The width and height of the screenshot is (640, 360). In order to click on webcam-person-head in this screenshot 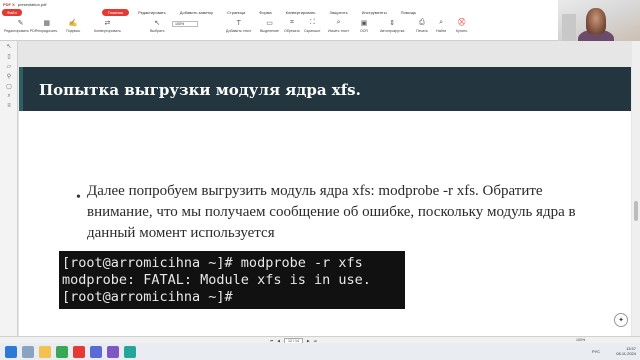, I will do `click(596, 21)`.